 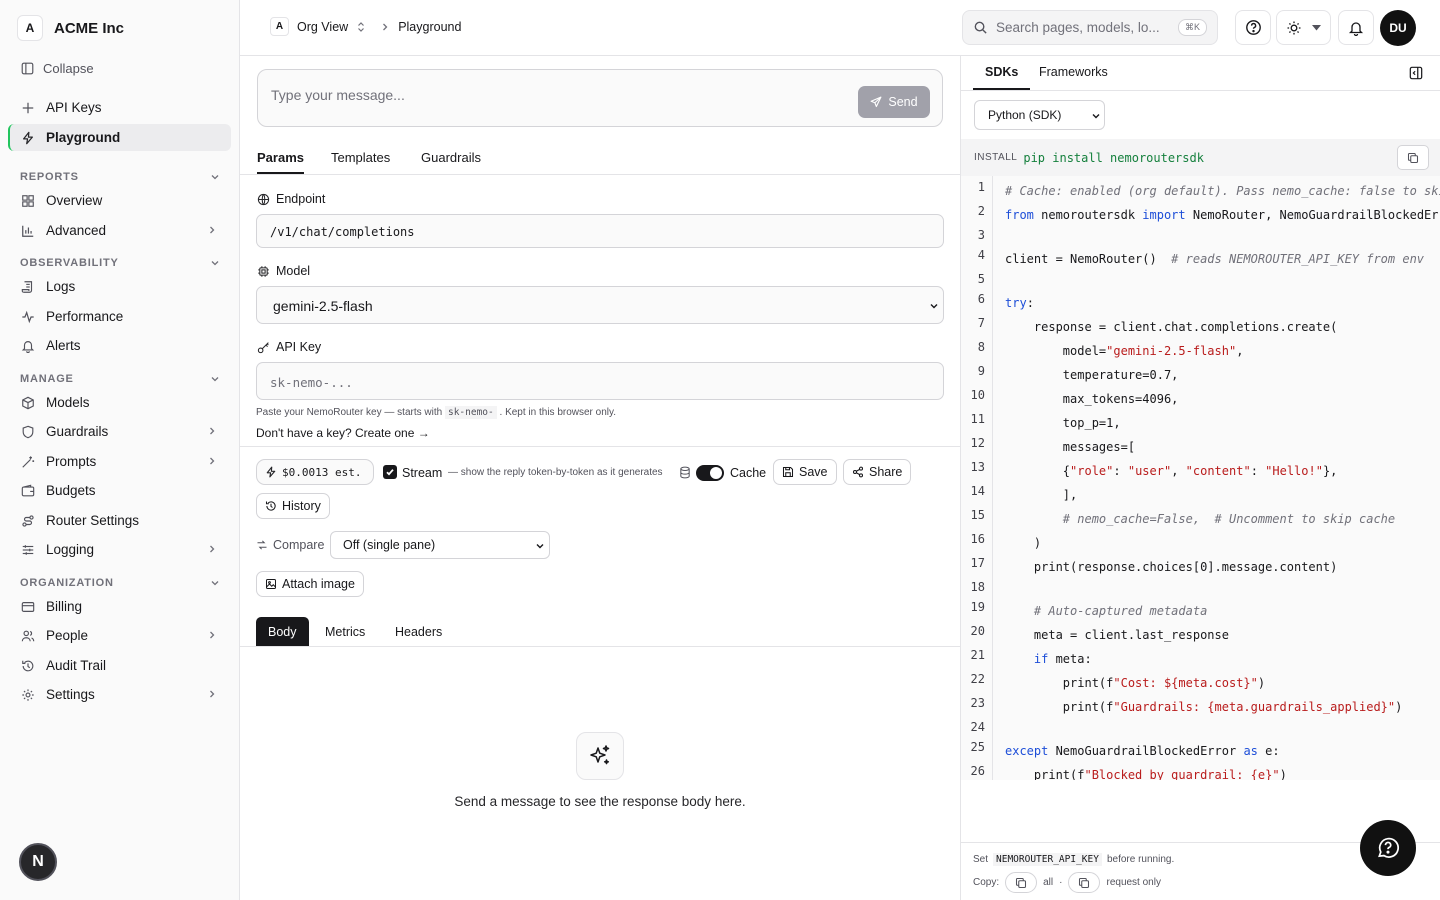 I want to click on section-reports: REPORTS, so click(x=120, y=177).